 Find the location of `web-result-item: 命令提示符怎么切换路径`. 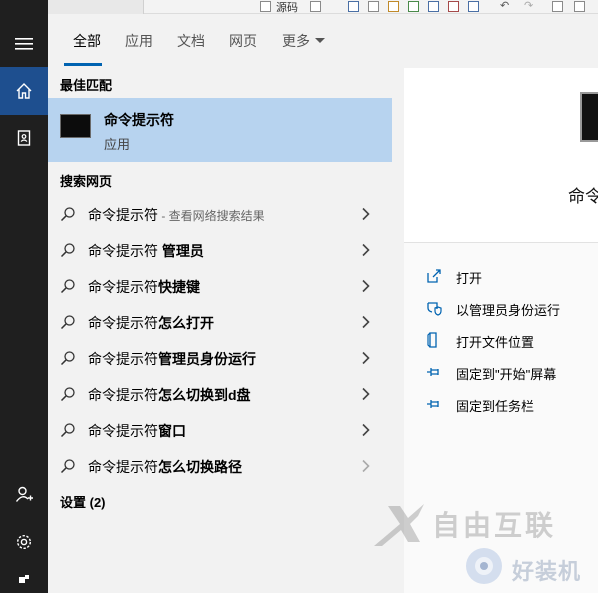

web-result-item: 命令提示符怎么切换路径 is located at coordinates (220, 466).